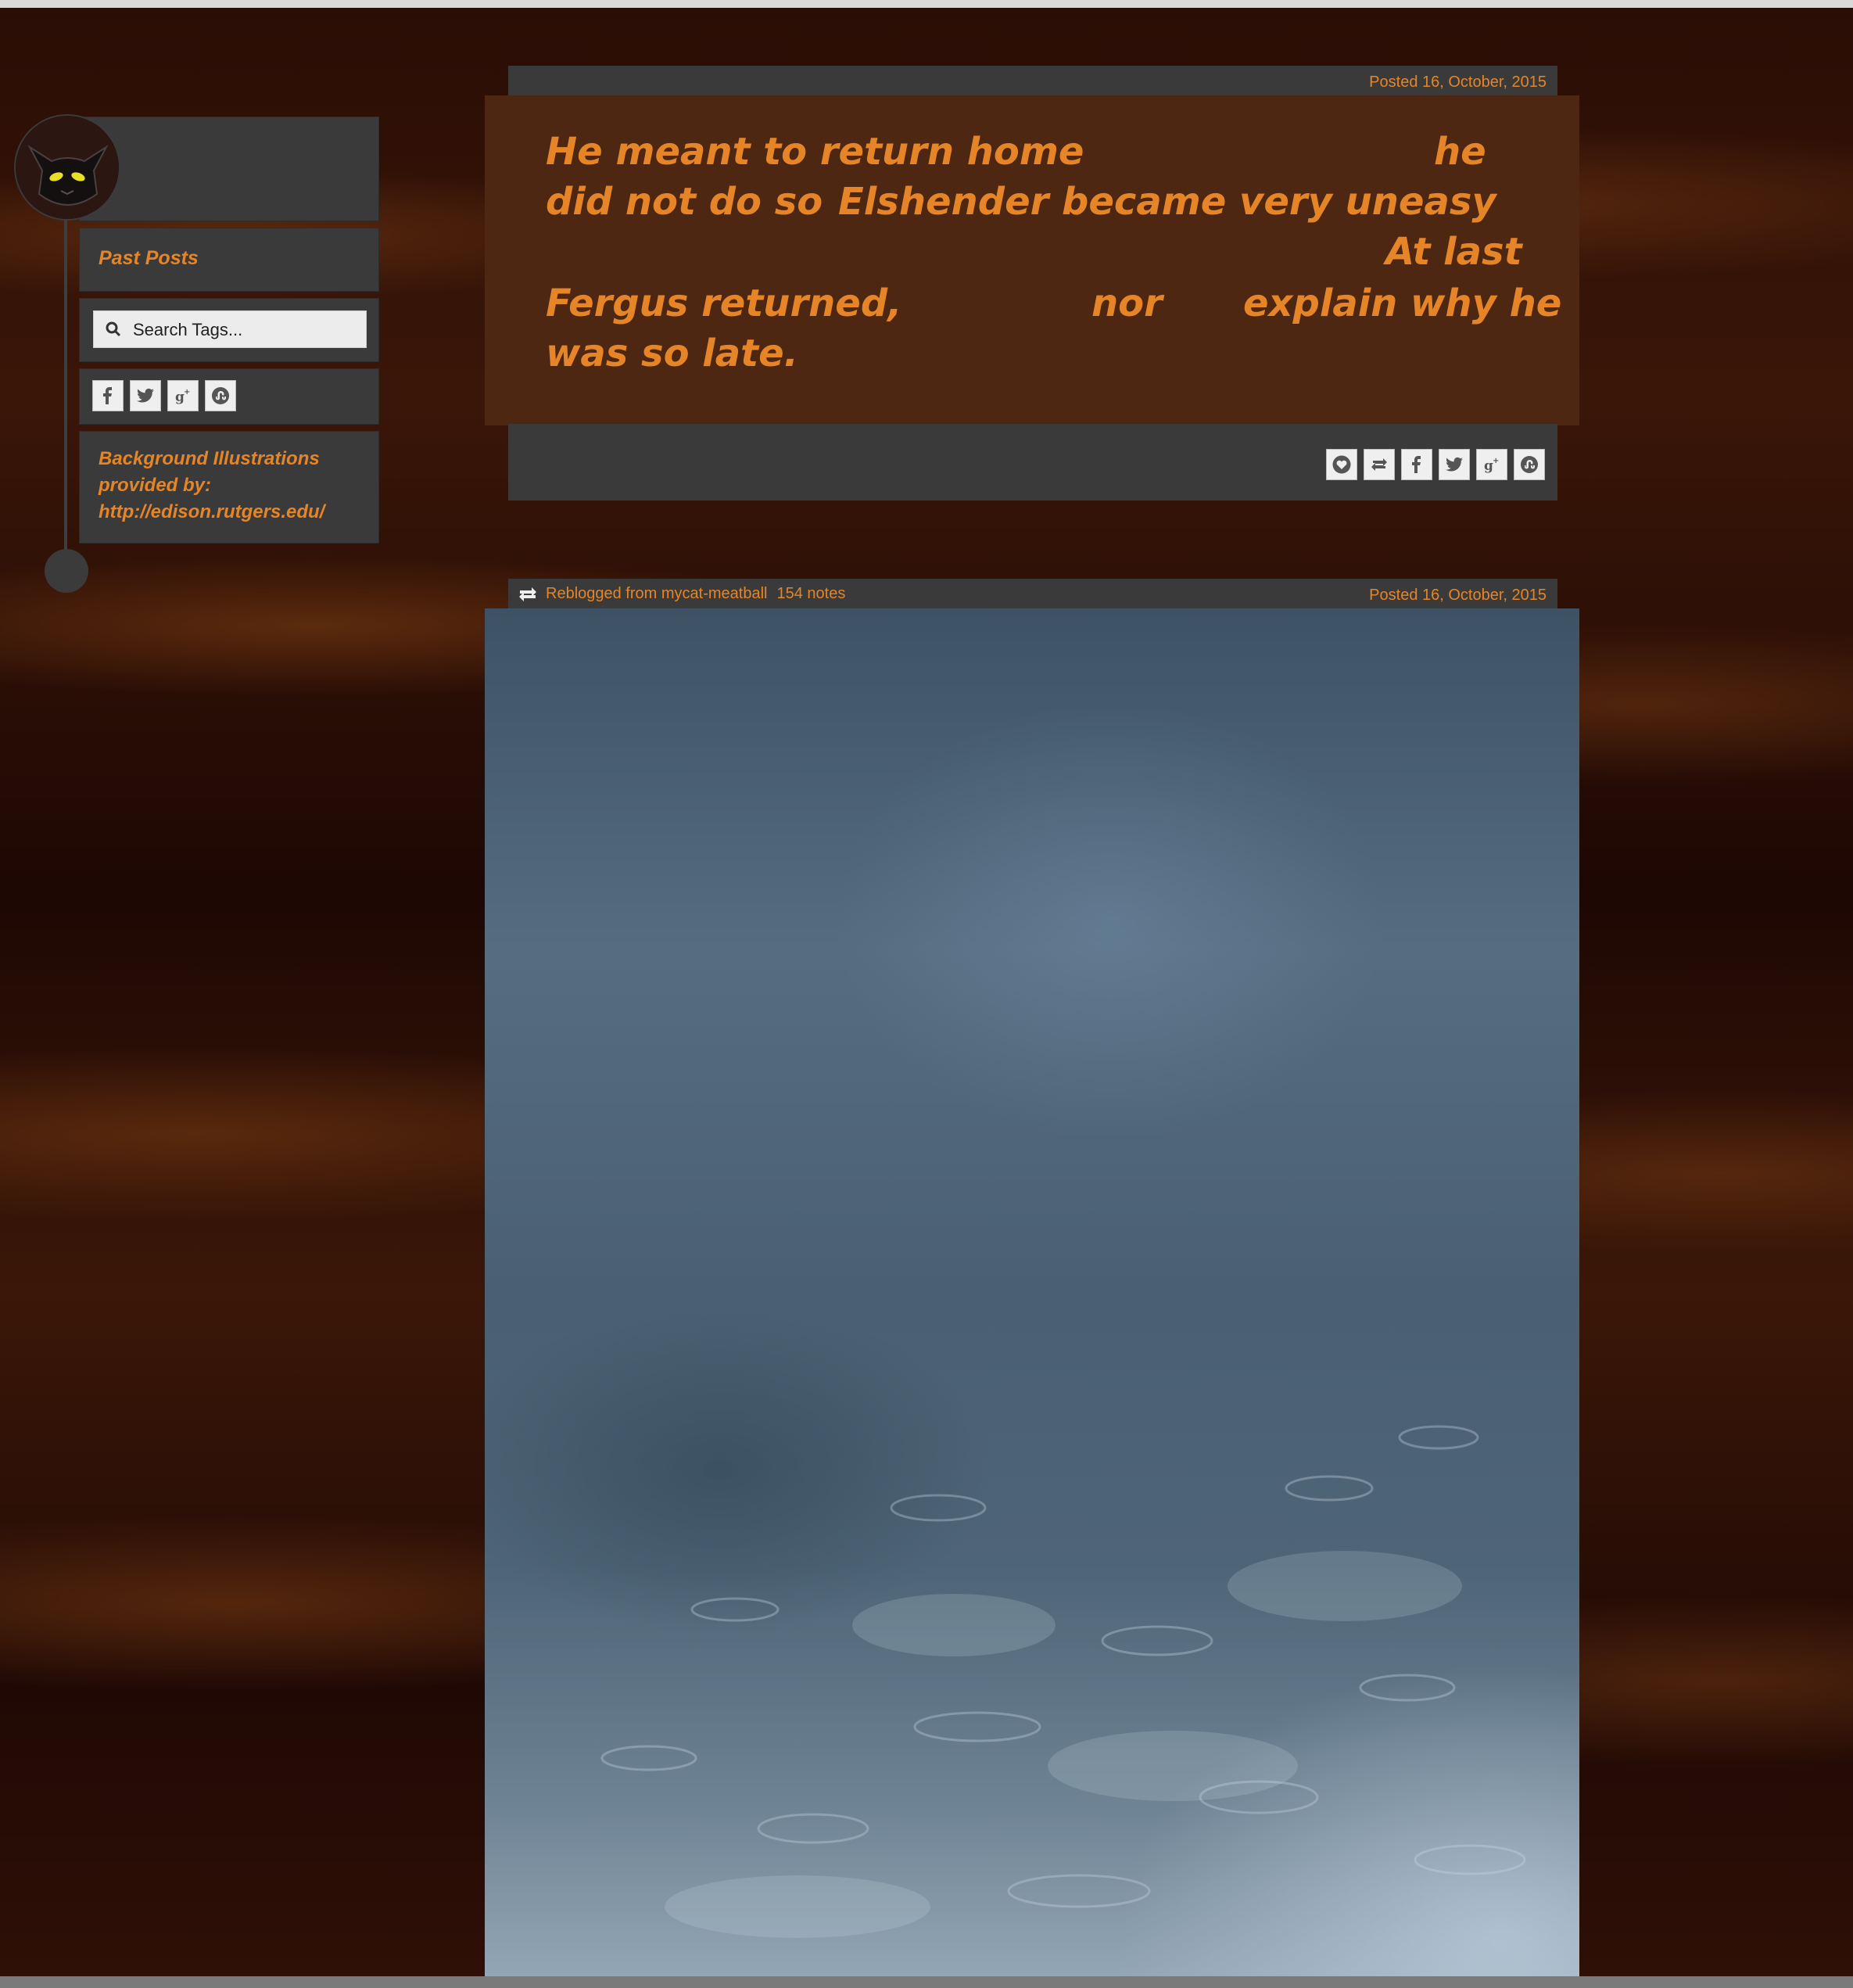  Describe the element at coordinates (724, 304) in the screenshot. I see `quote-text: Fergus returned,` at that location.